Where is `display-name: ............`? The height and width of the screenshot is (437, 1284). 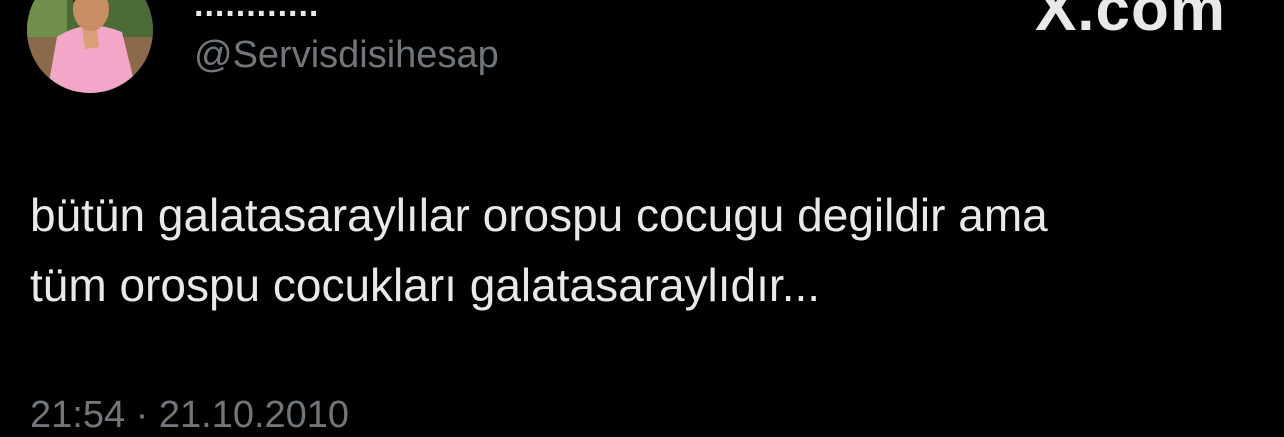
display-name: ............ is located at coordinates (256, 12).